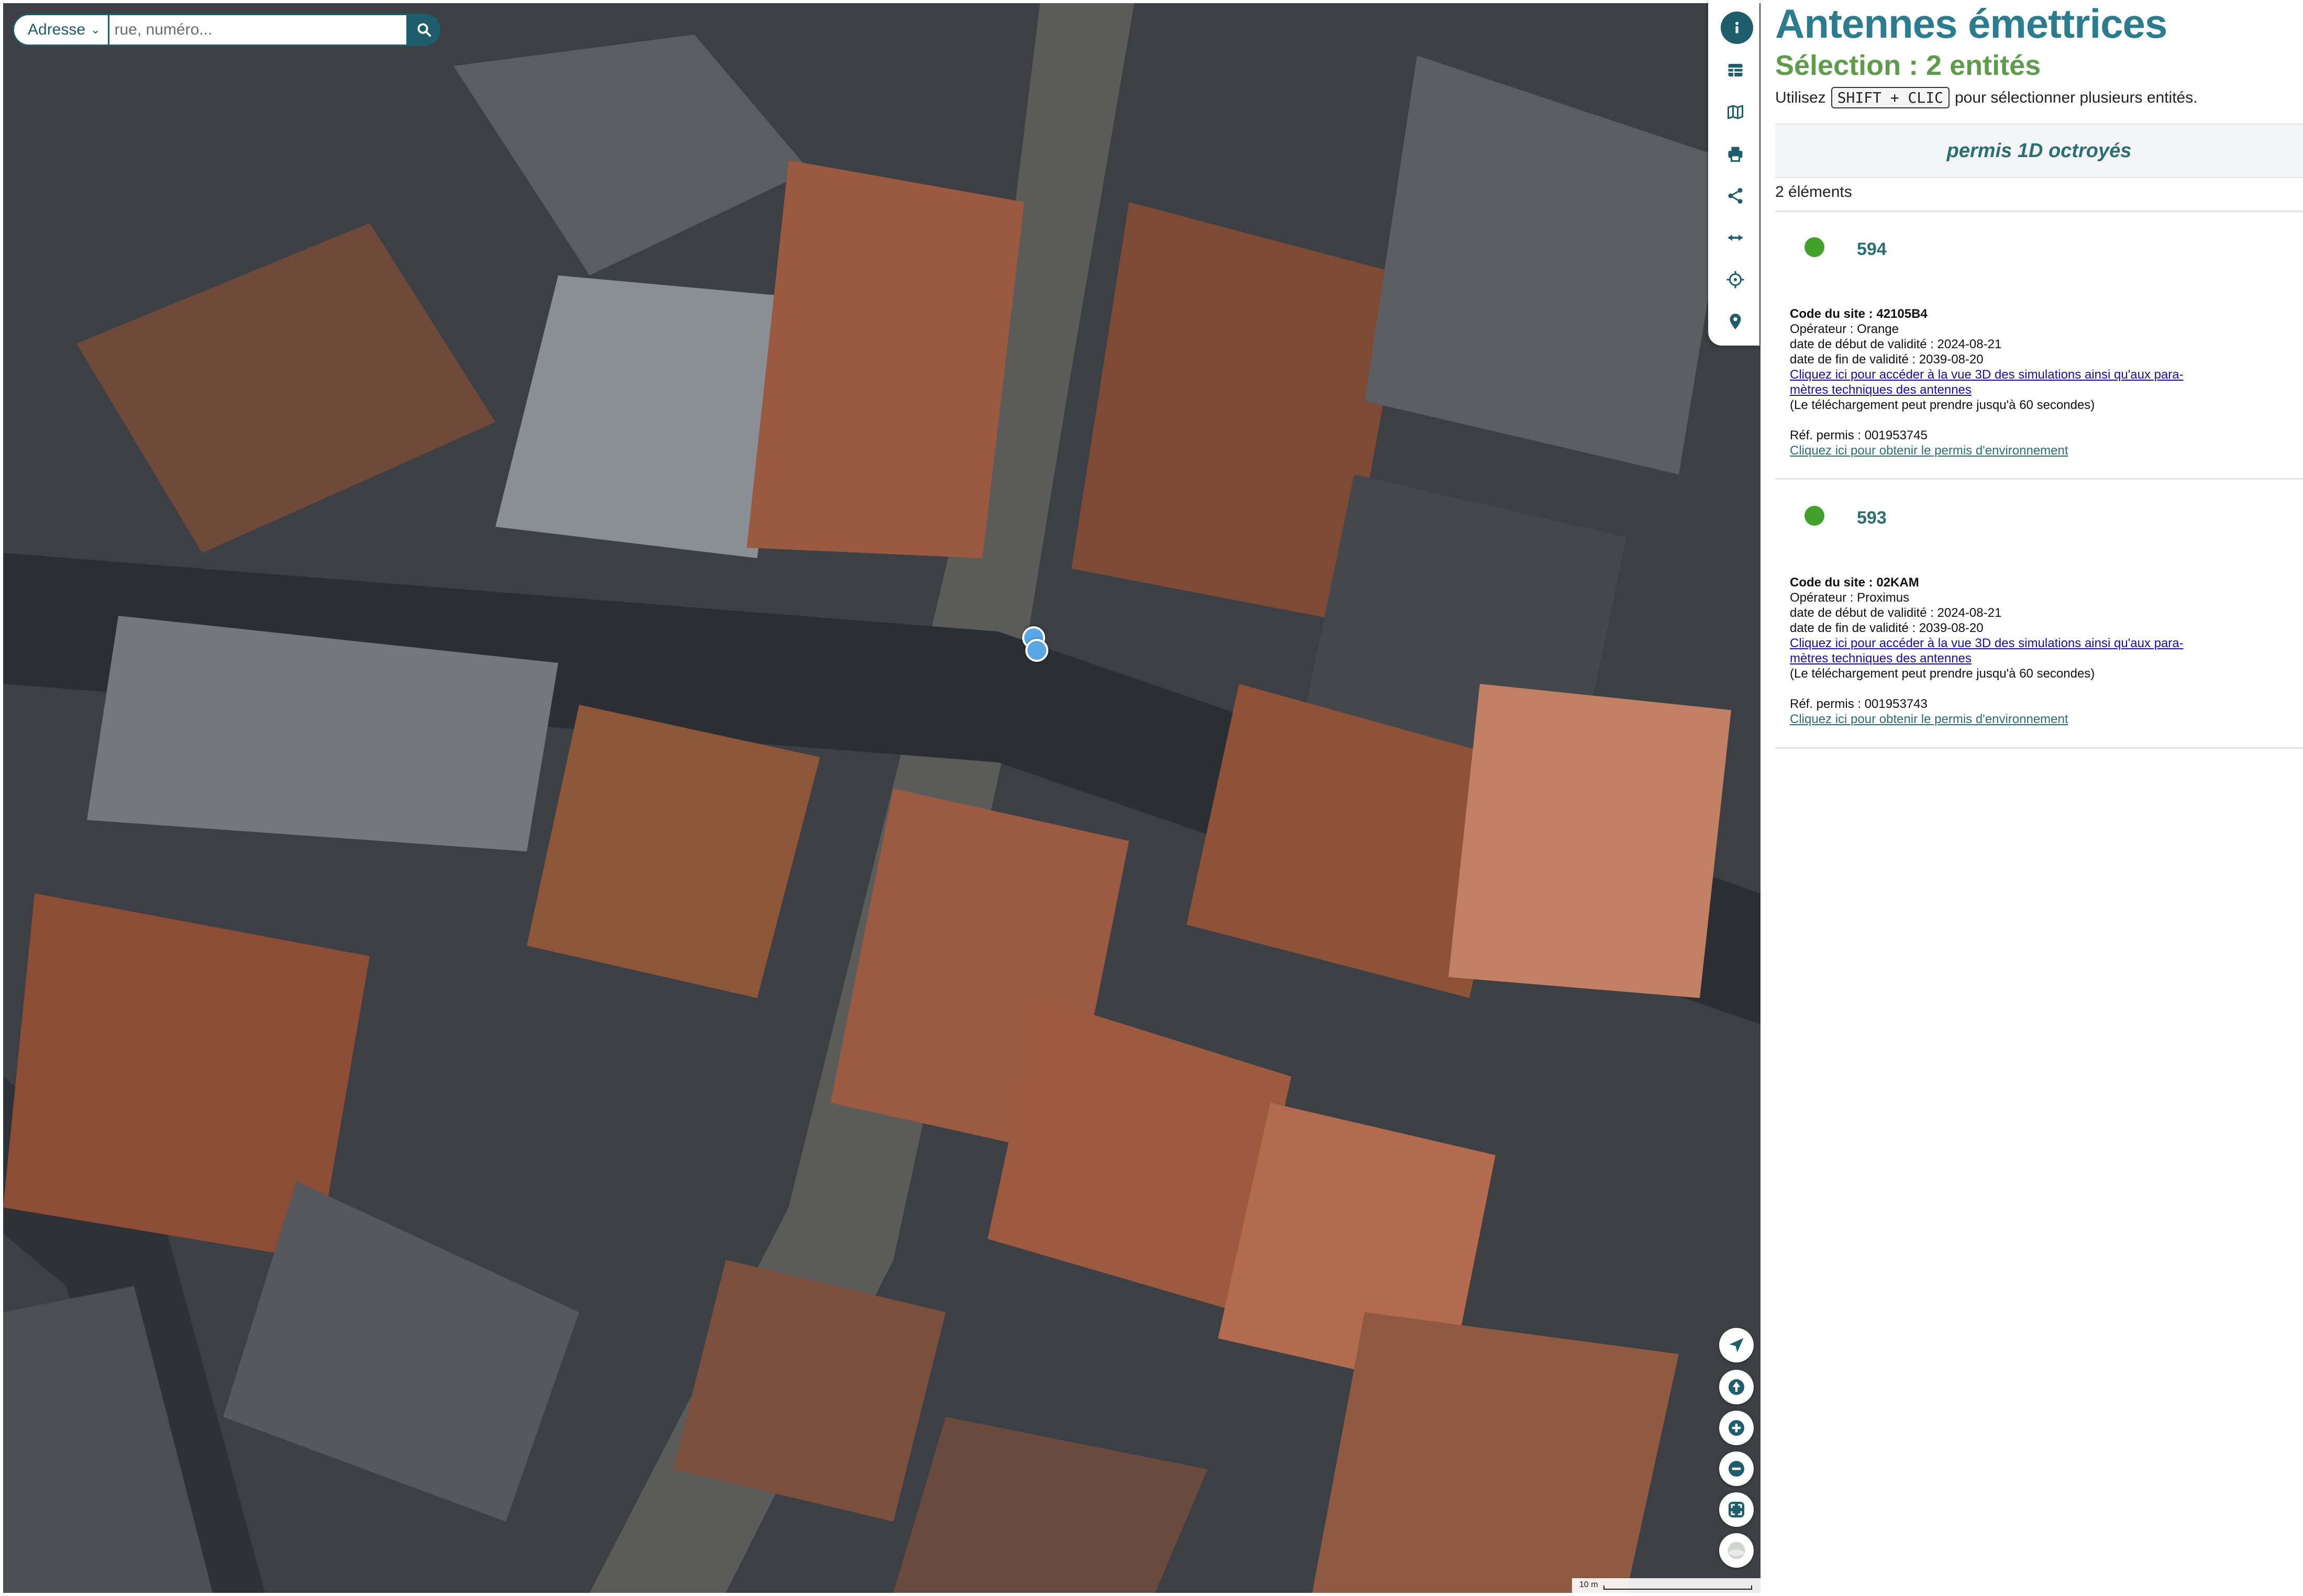 The image size is (2303, 1596). Describe the element at coordinates (1872, 249) in the screenshot. I see `entity-id: 594` at that location.